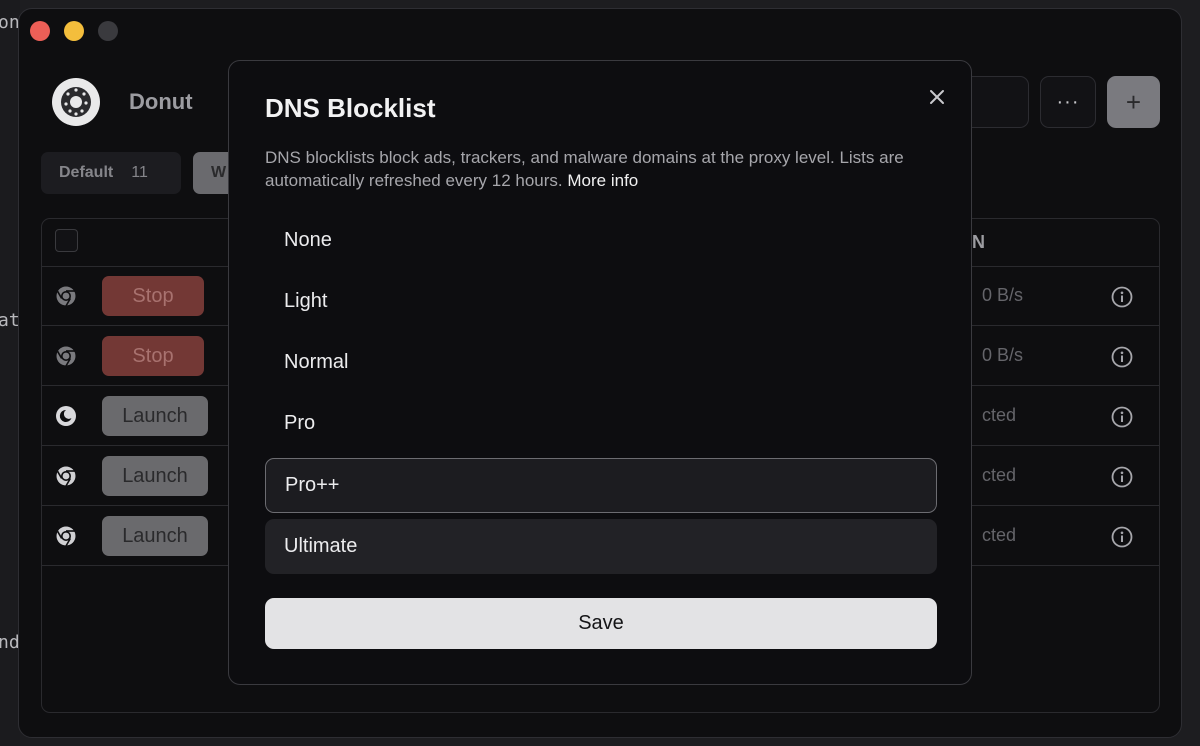 Image resolution: width=1200 pixels, height=746 pixels. What do you see at coordinates (10, 642) in the screenshot?
I see `desktop-text-fragment: nd` at bounding box center [10, 642].